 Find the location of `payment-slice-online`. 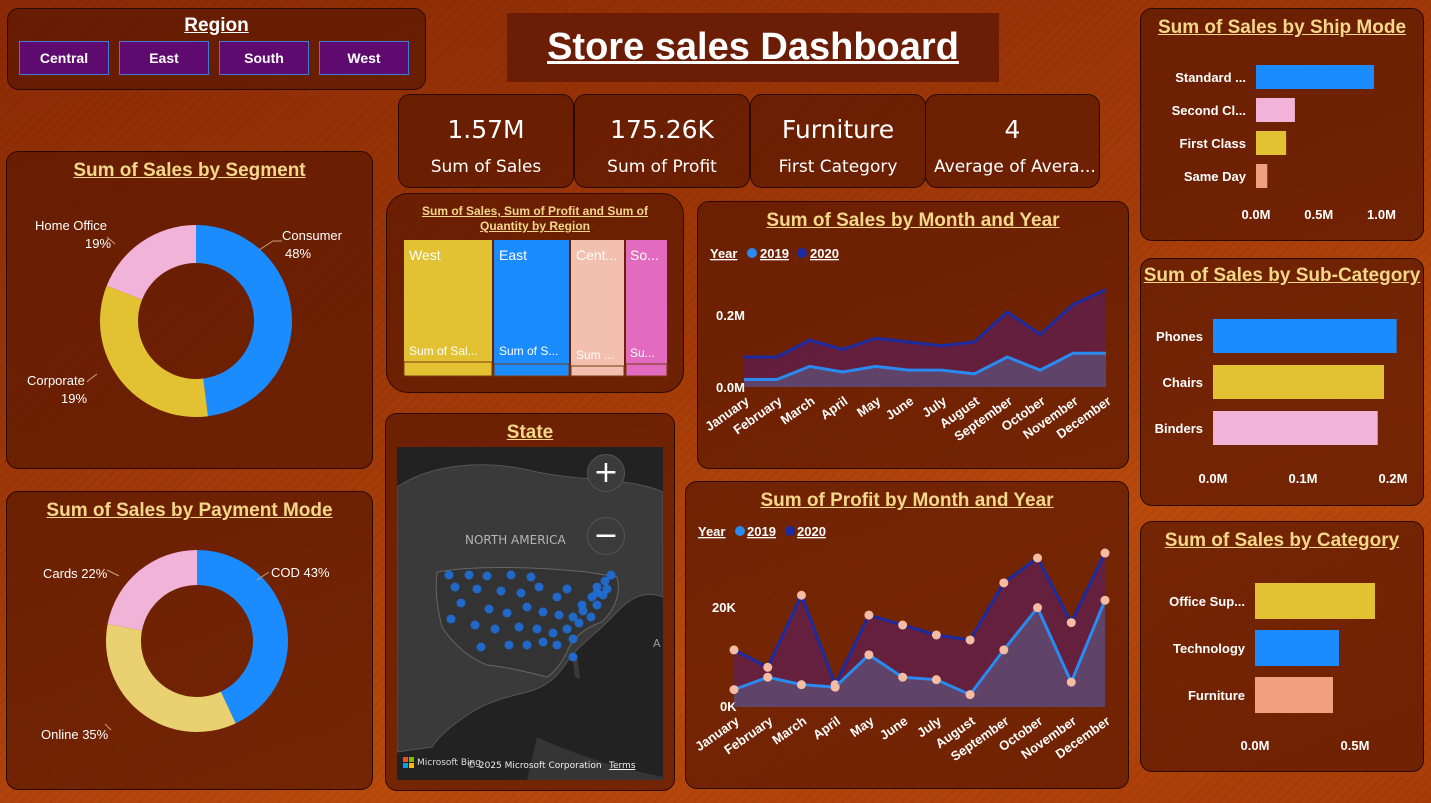

payment-slice-online is located at coordinates (170, 677).